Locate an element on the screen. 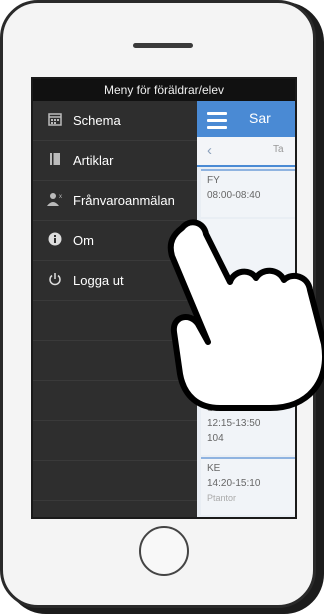 Image resolution: width=324 pixels, height=615 pixels. lesson-card: KE 14:20-15:10 Ptantor is located at coordinates (248, 486).